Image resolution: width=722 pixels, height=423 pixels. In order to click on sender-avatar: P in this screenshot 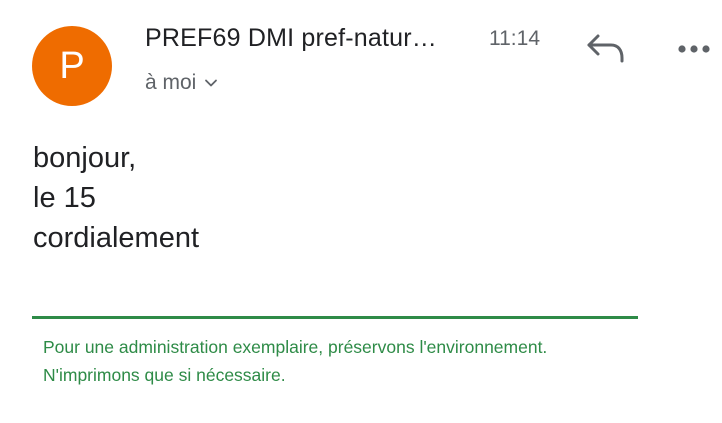, I will do `click(72, 66)`.